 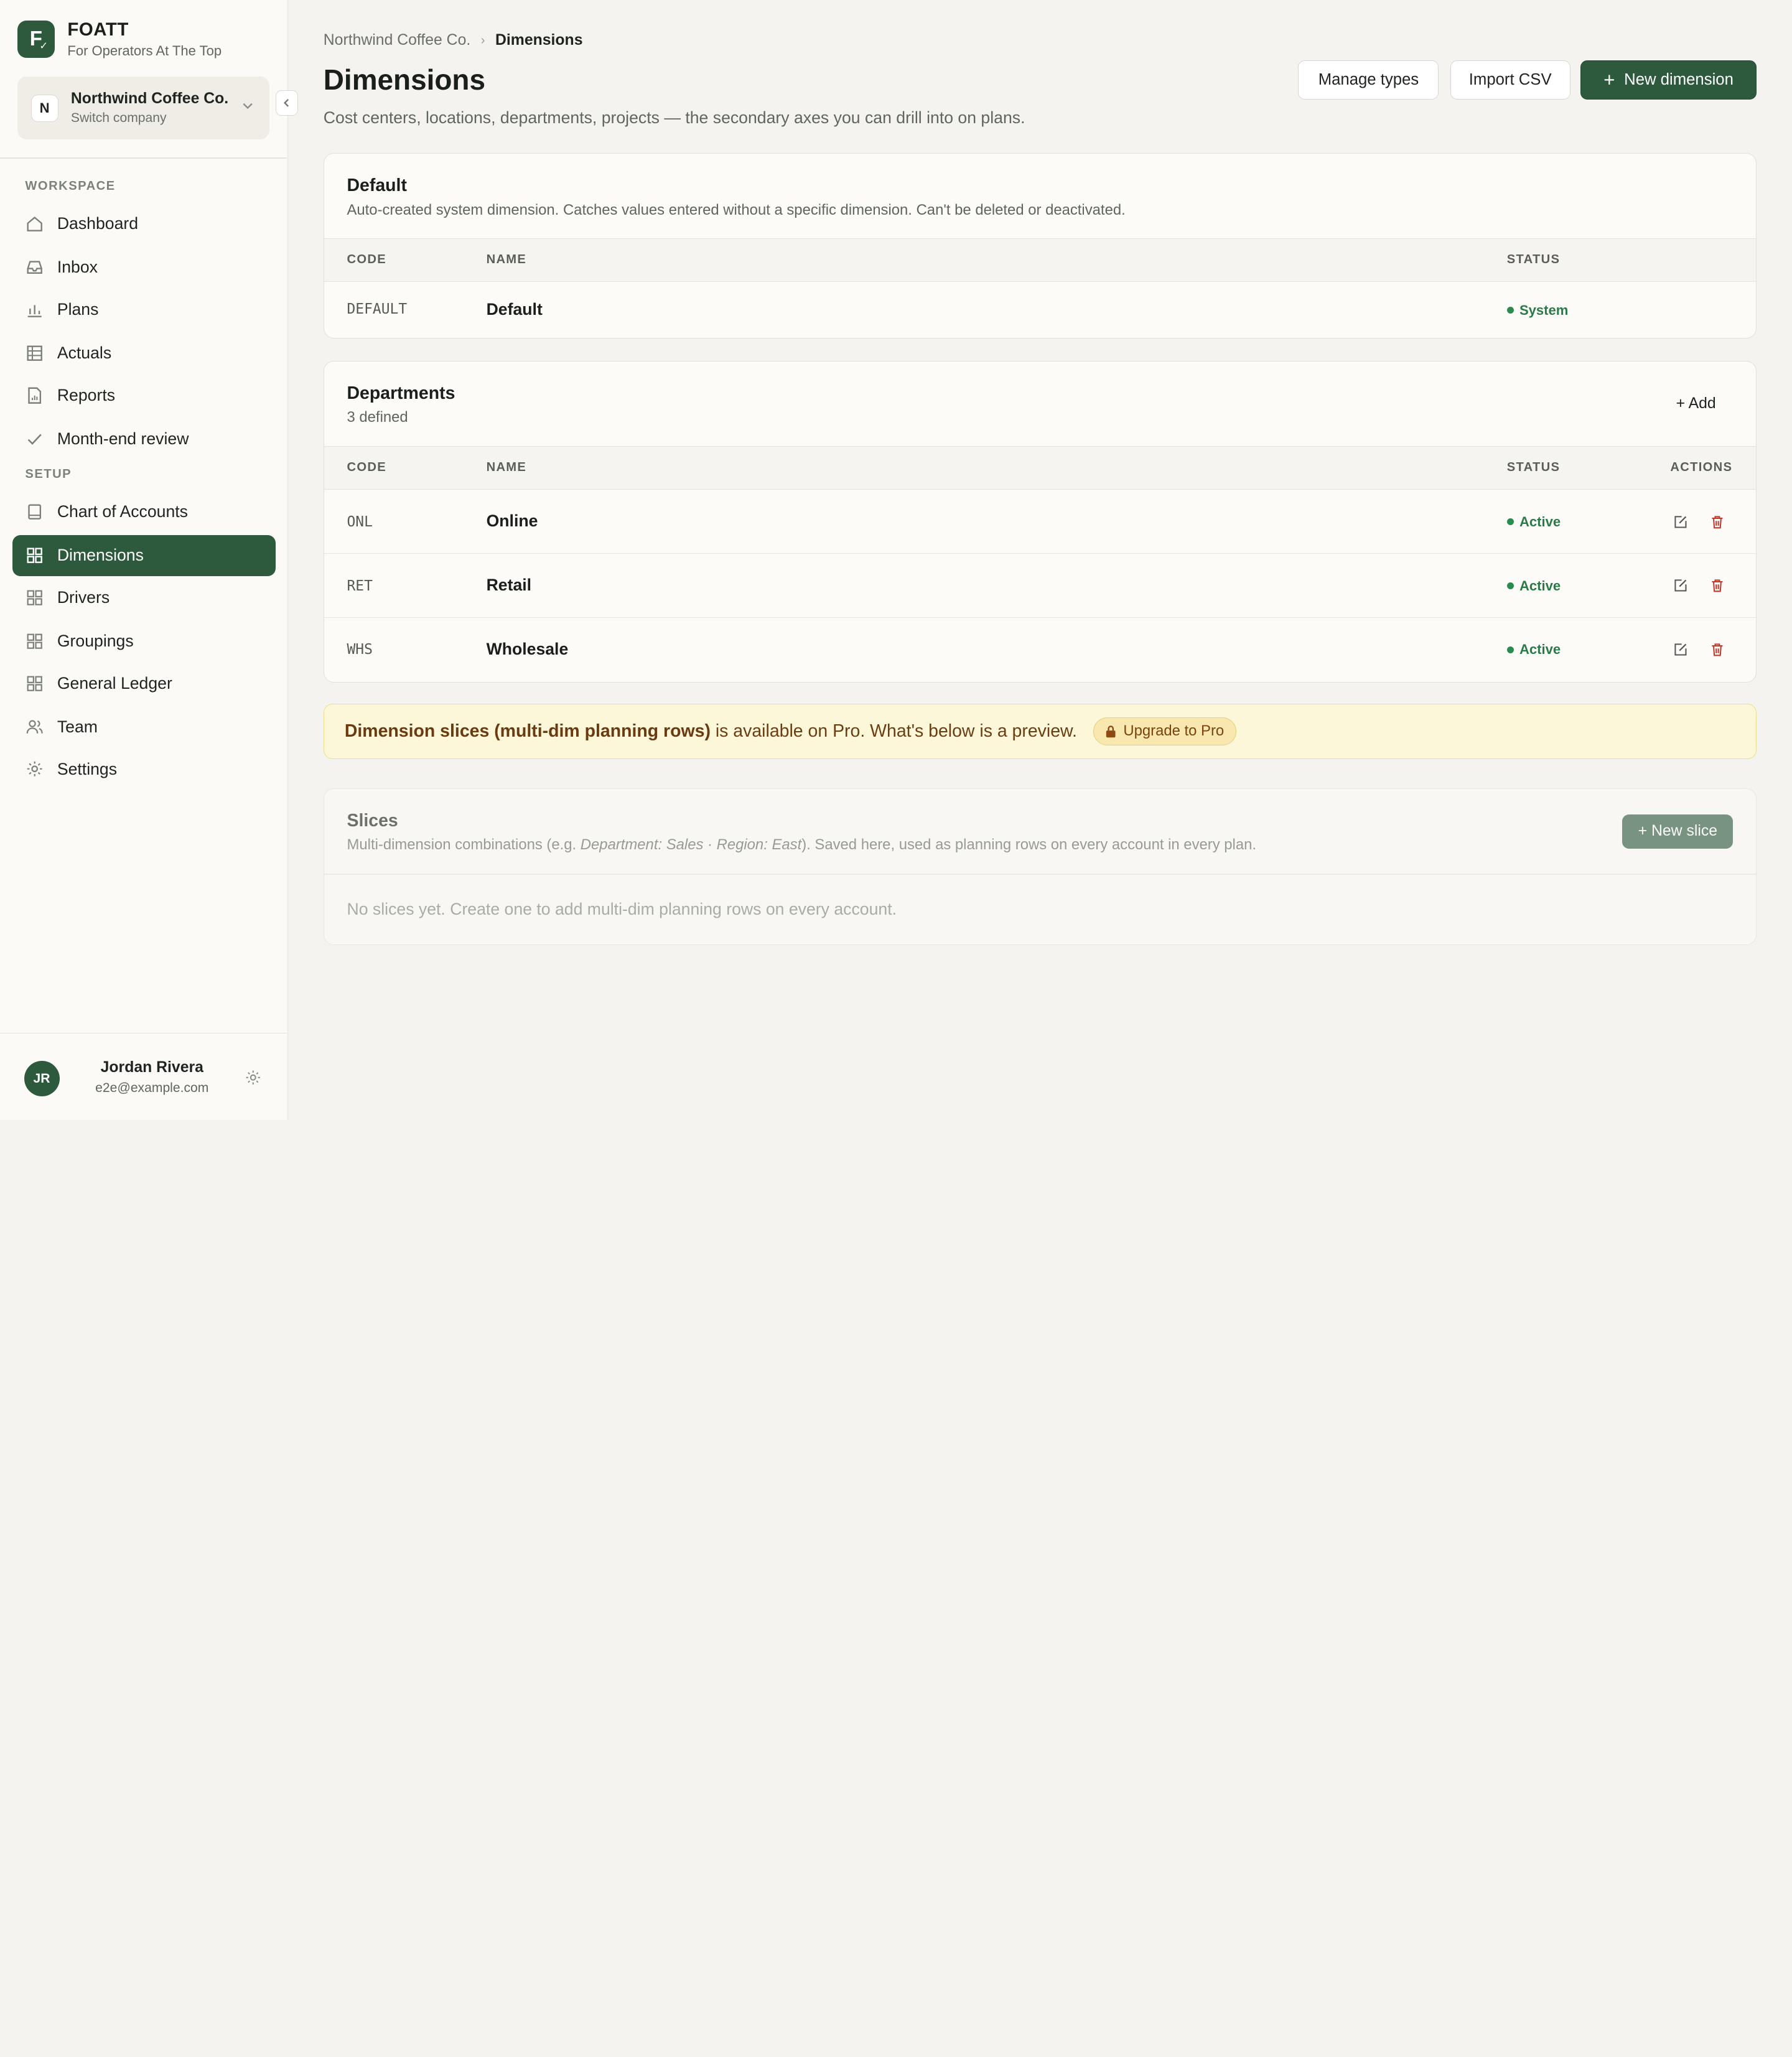 I want to click on check-icon, so click(x=35, y=439).